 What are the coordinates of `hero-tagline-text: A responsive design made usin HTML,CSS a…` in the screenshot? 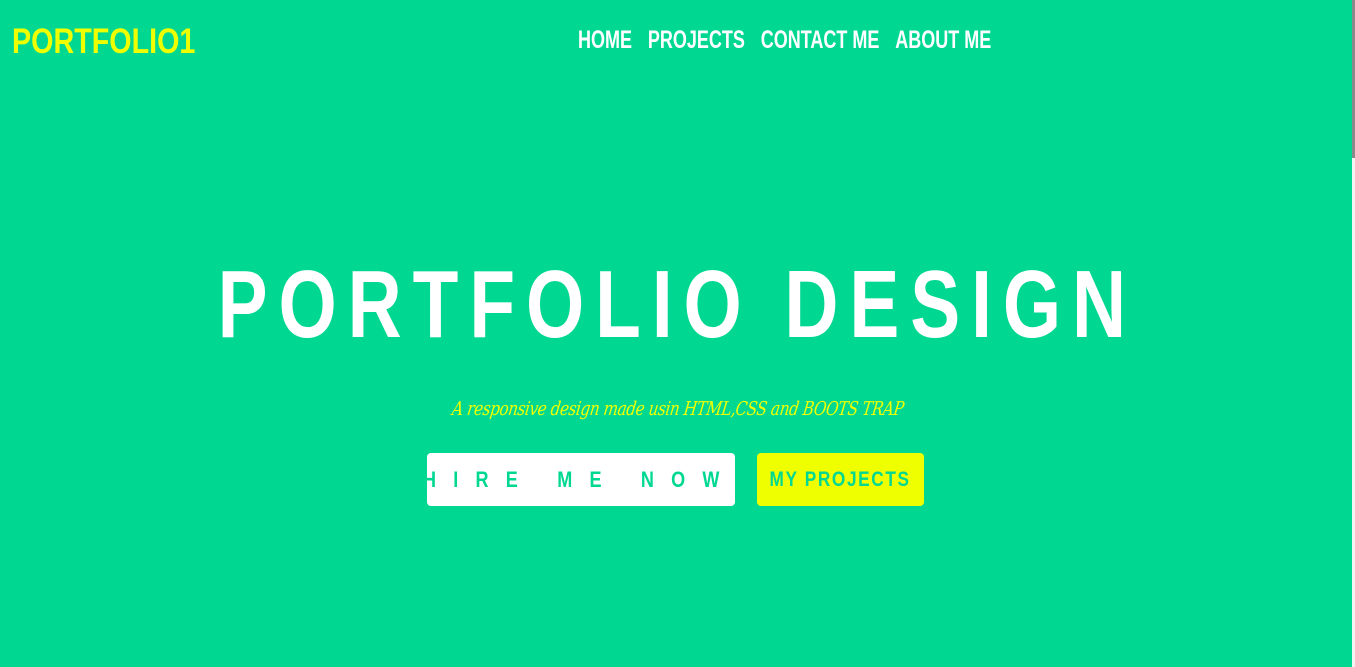 It's located at (677, 409).